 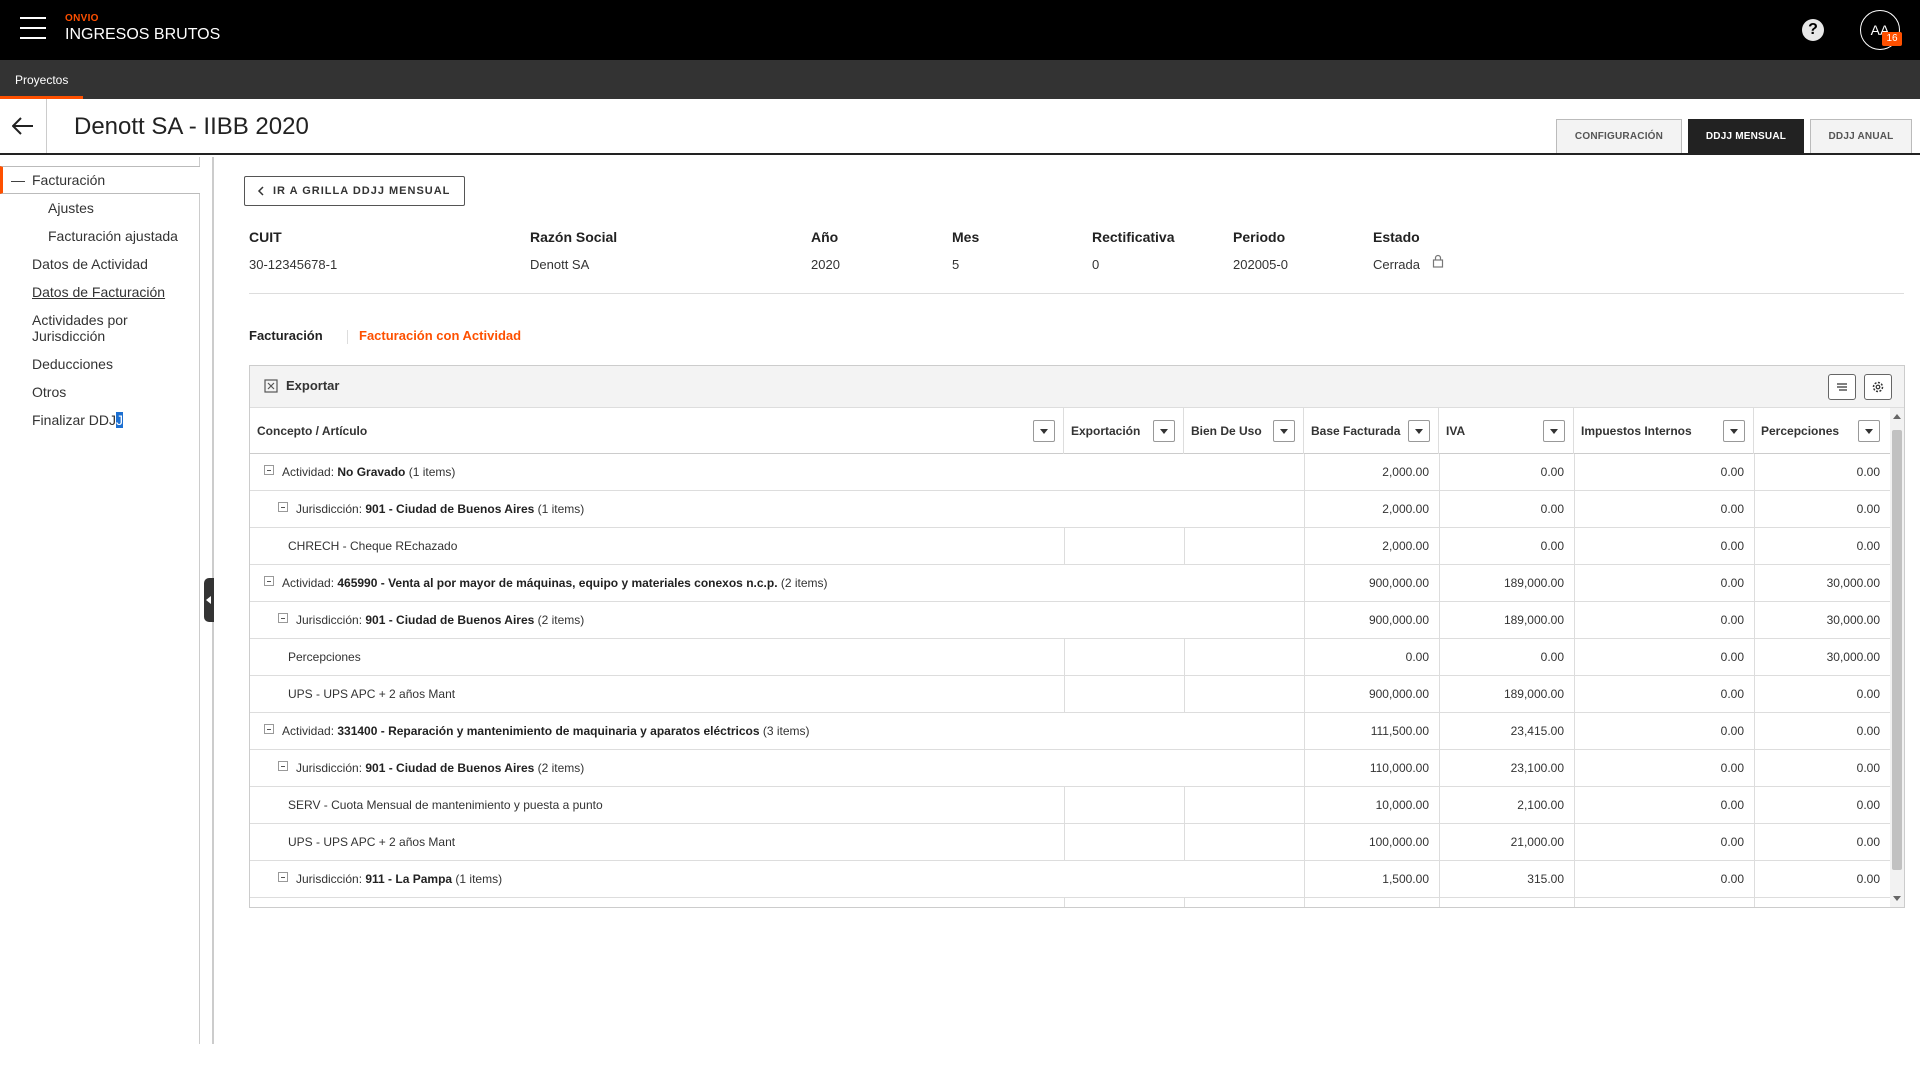 I want to click on scroll-down-arrow-icon, so click(x=1897, y=898).